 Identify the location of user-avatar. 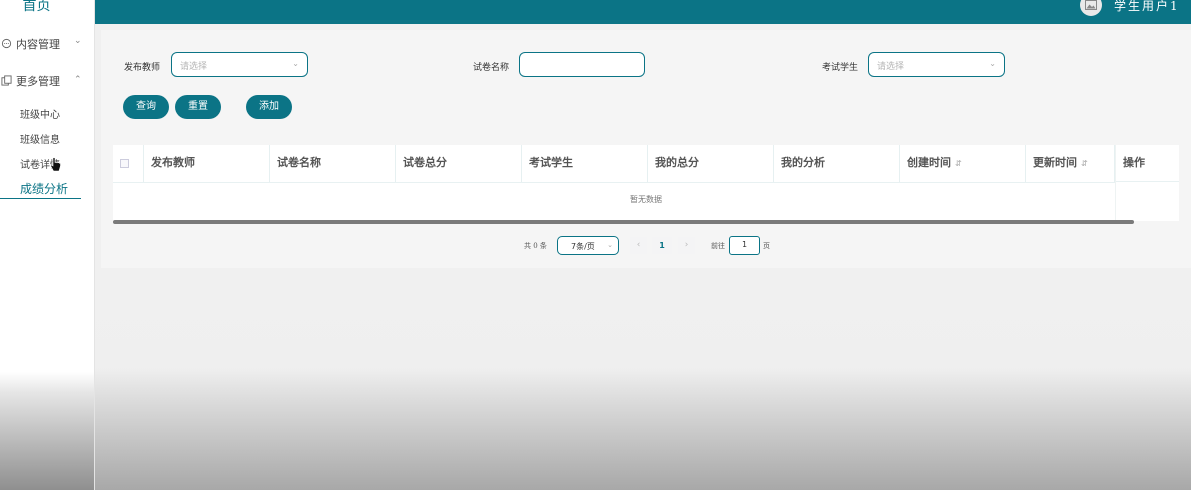
(1091, 8).